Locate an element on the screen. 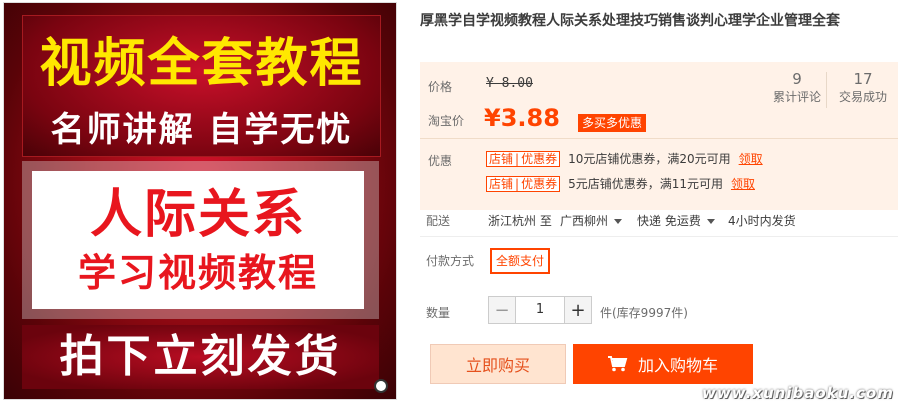 The image size is (907, 404). stock-info: 件(库存9997件) is located at coordinates (644, 313).